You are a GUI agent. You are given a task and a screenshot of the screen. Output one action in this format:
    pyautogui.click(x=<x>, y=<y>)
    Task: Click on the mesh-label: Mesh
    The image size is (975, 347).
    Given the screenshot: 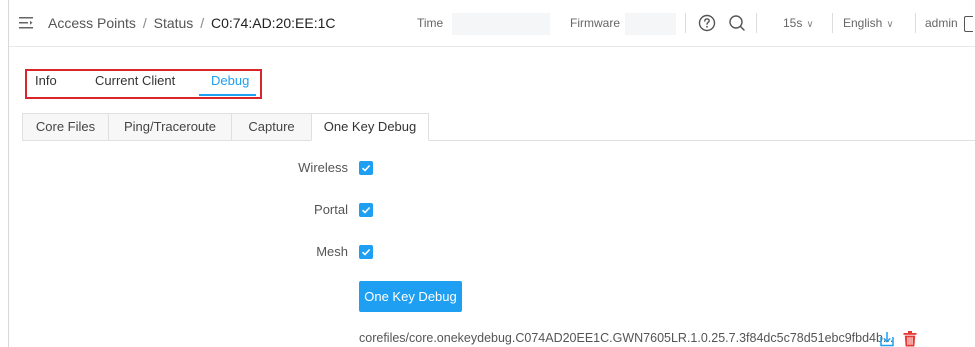 What is the action you would take?
    pyautogui.click(x=332, y=251)
    